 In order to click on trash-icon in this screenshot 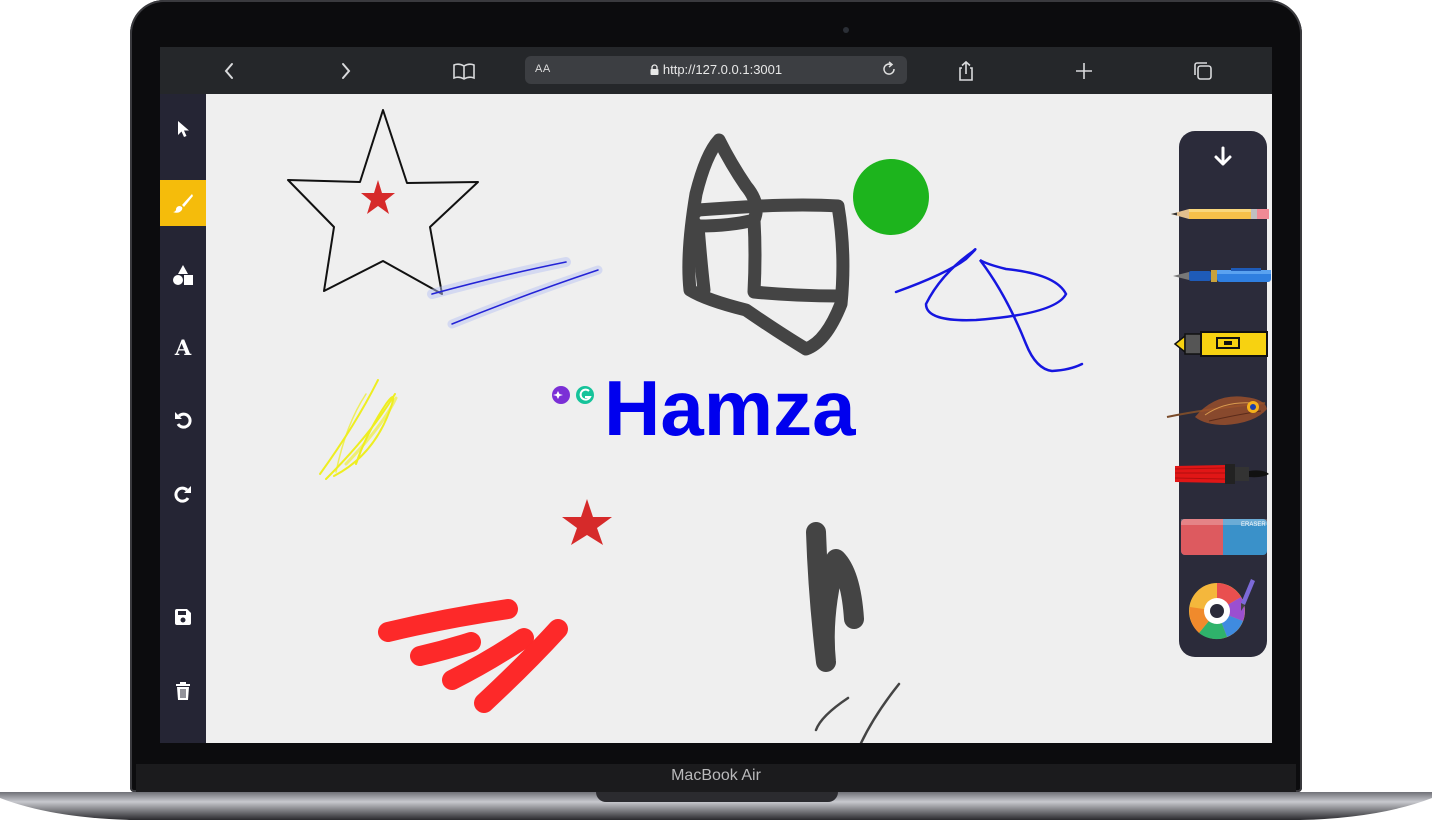, I will do `click(183, 691)`.